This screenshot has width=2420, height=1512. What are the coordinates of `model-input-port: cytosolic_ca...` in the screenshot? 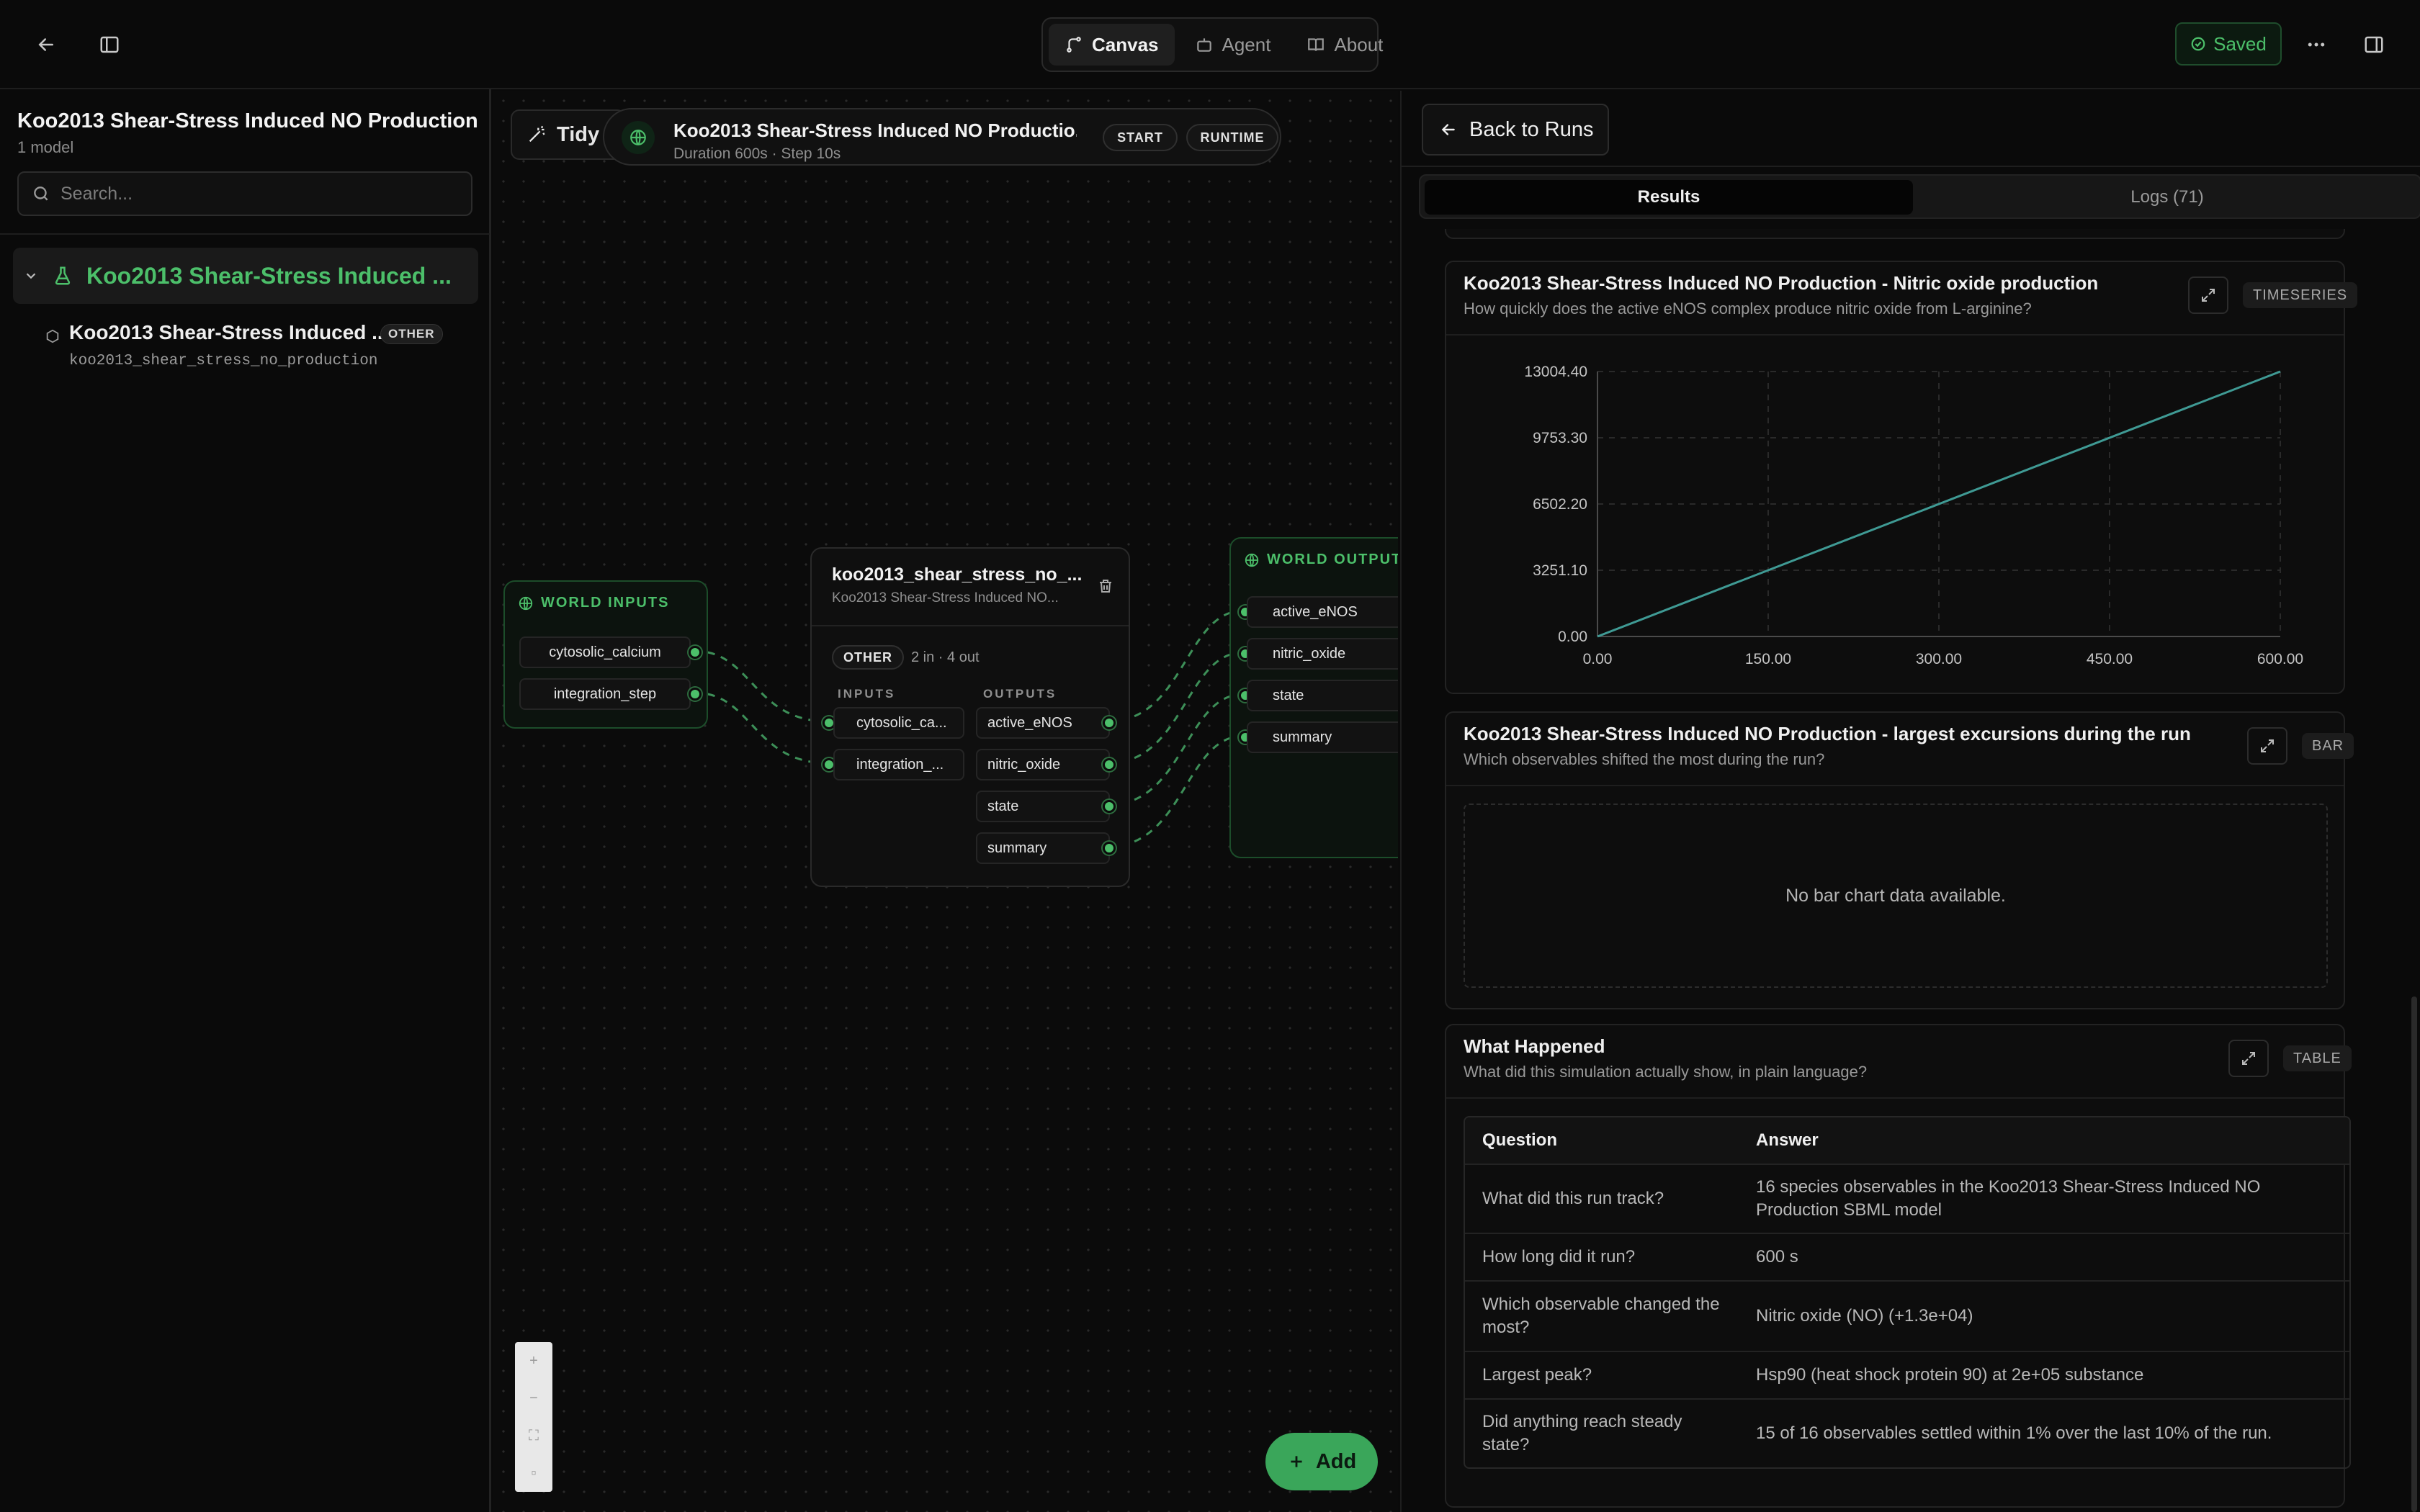 It's located at (898, 723).